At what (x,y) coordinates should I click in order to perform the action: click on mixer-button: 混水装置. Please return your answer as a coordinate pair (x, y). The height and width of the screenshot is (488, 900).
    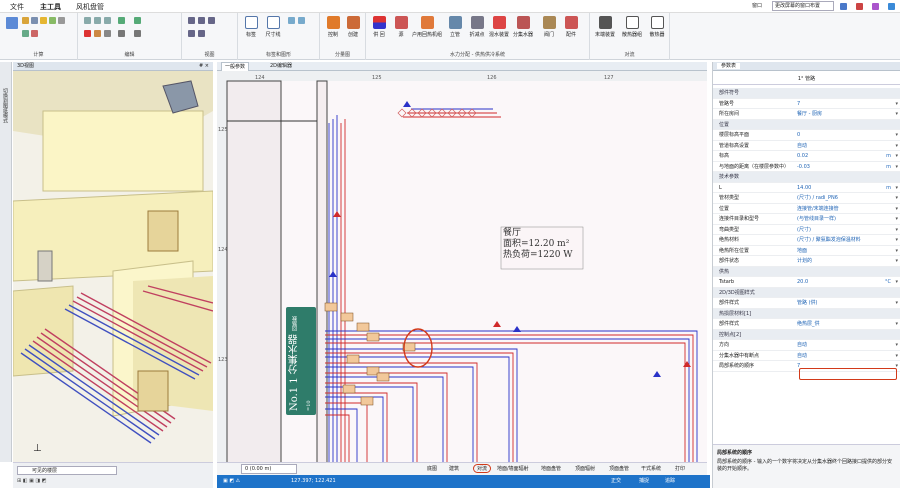
    Looking at the image, I should click on (499, 32).